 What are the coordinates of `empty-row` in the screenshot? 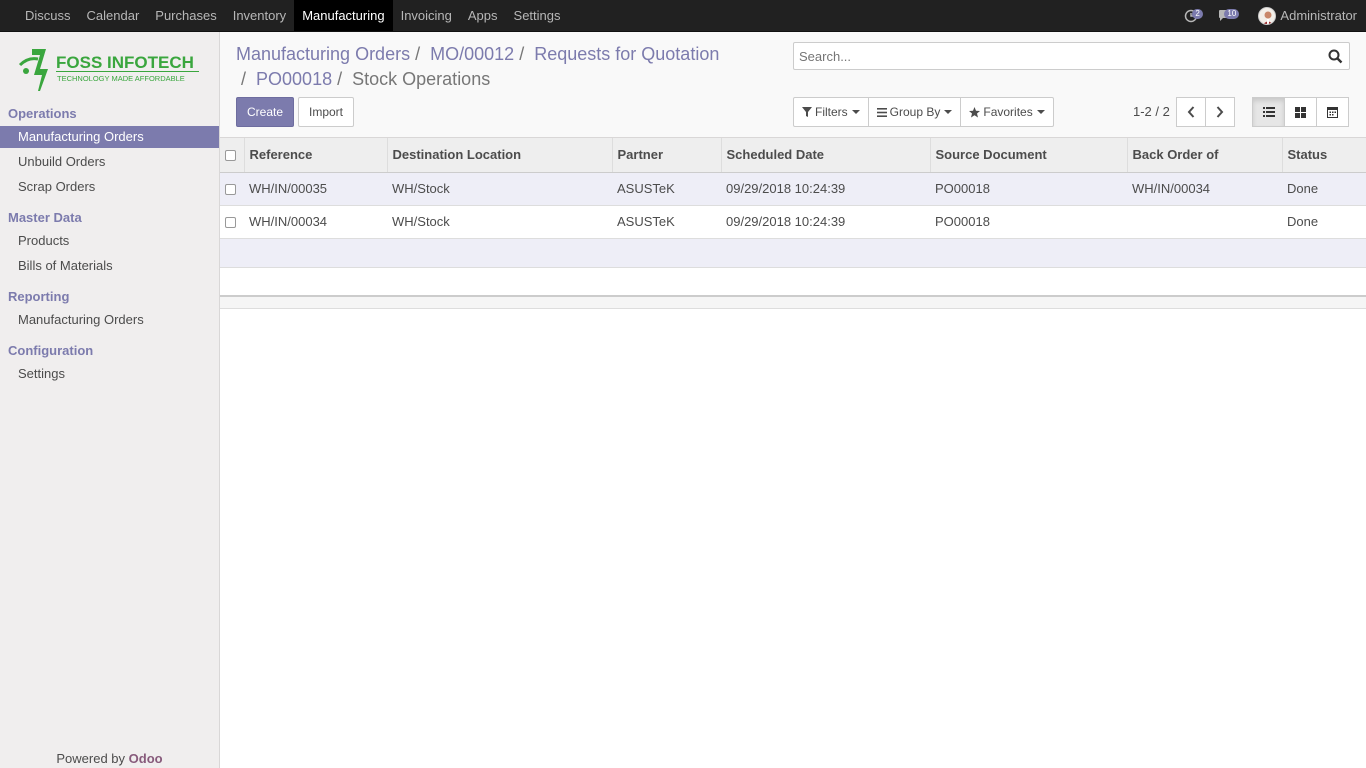 It's located at (793, 253).